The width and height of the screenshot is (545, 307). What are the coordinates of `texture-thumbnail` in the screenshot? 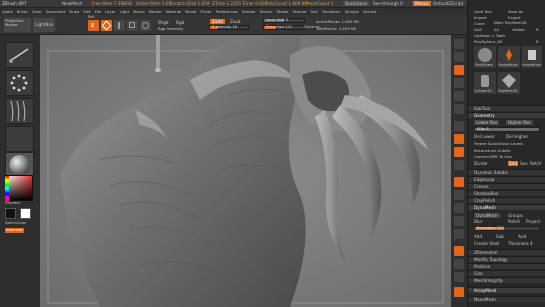 It's located at (19, 139).